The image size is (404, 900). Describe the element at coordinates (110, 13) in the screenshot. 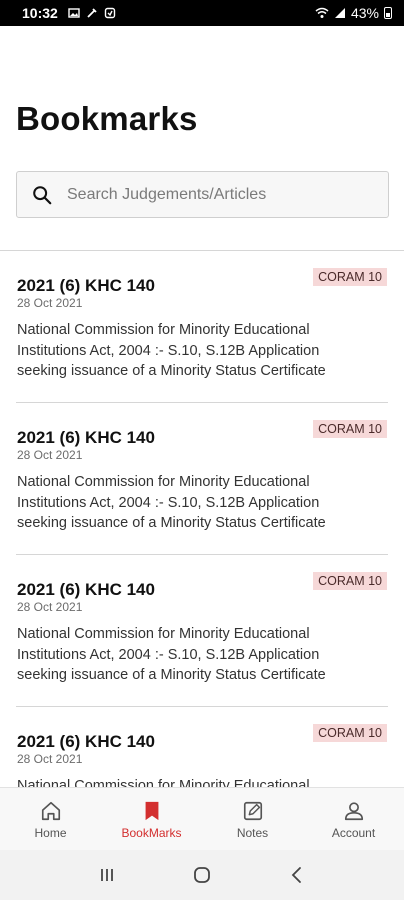

I see `app-notification-icon` at that location.